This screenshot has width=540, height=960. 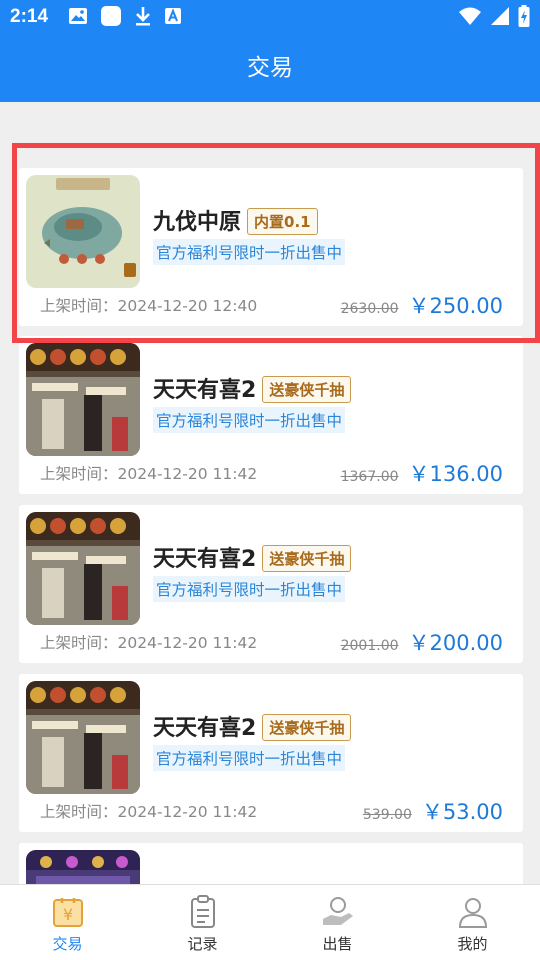 I want to click on game-name: 九伐中原 内置0.1, so click(x=235, y=220).